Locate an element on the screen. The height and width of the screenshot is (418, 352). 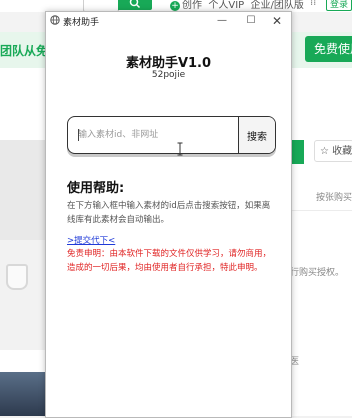
submit-request-link: >提交代下< is located at coordinates (91, 240).